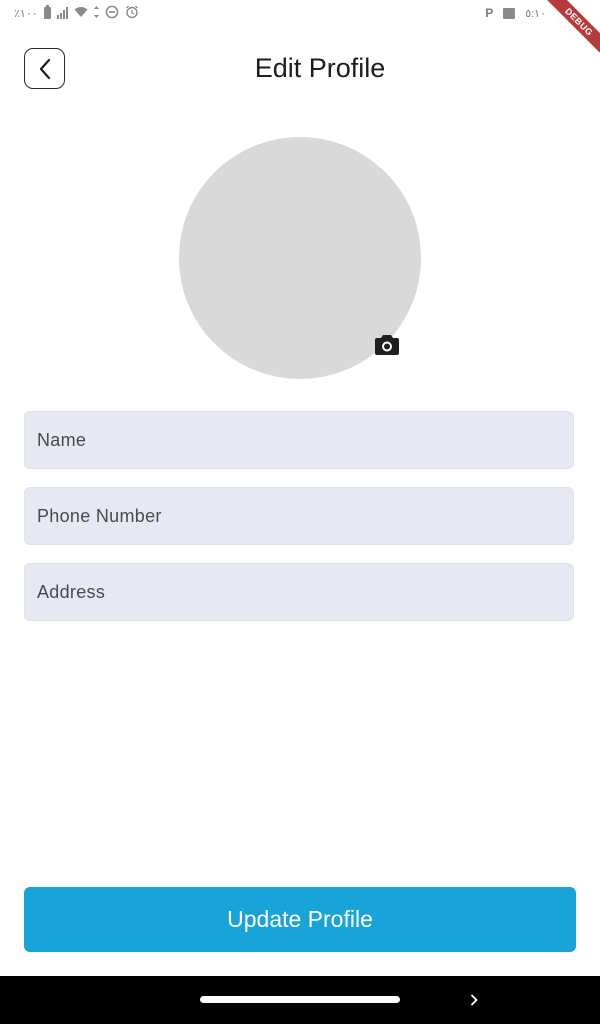 The height and width of the screenshot is (1024, 600). I want to click on image-icon, so click(509, 13).